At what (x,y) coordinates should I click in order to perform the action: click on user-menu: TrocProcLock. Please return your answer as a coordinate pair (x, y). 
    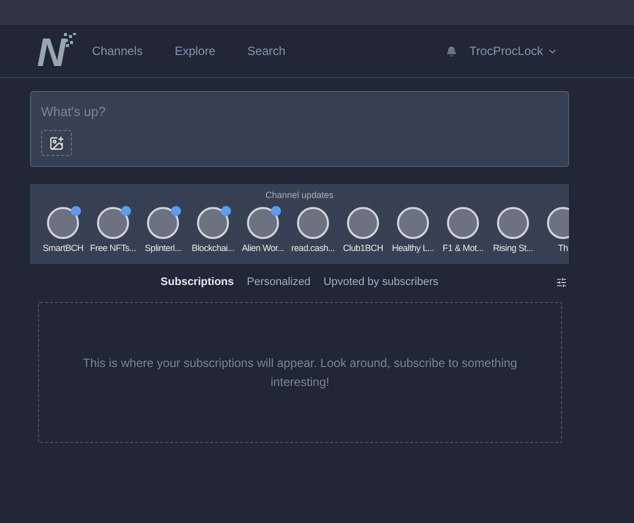
    Looking at the image, I should click on (513, 51).